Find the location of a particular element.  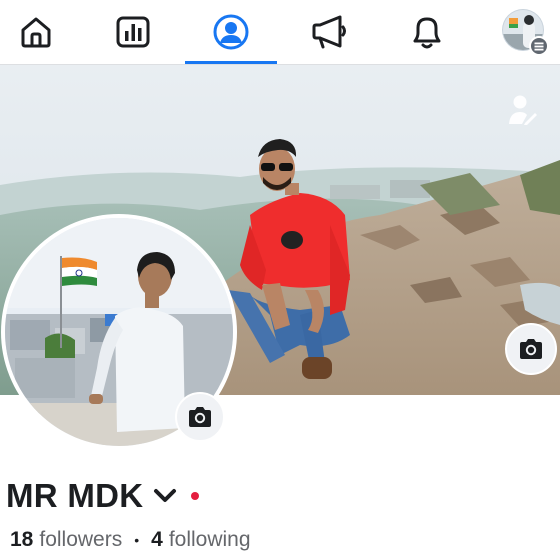

nav-notifications-megaphone is located at coordinates (329, 32).